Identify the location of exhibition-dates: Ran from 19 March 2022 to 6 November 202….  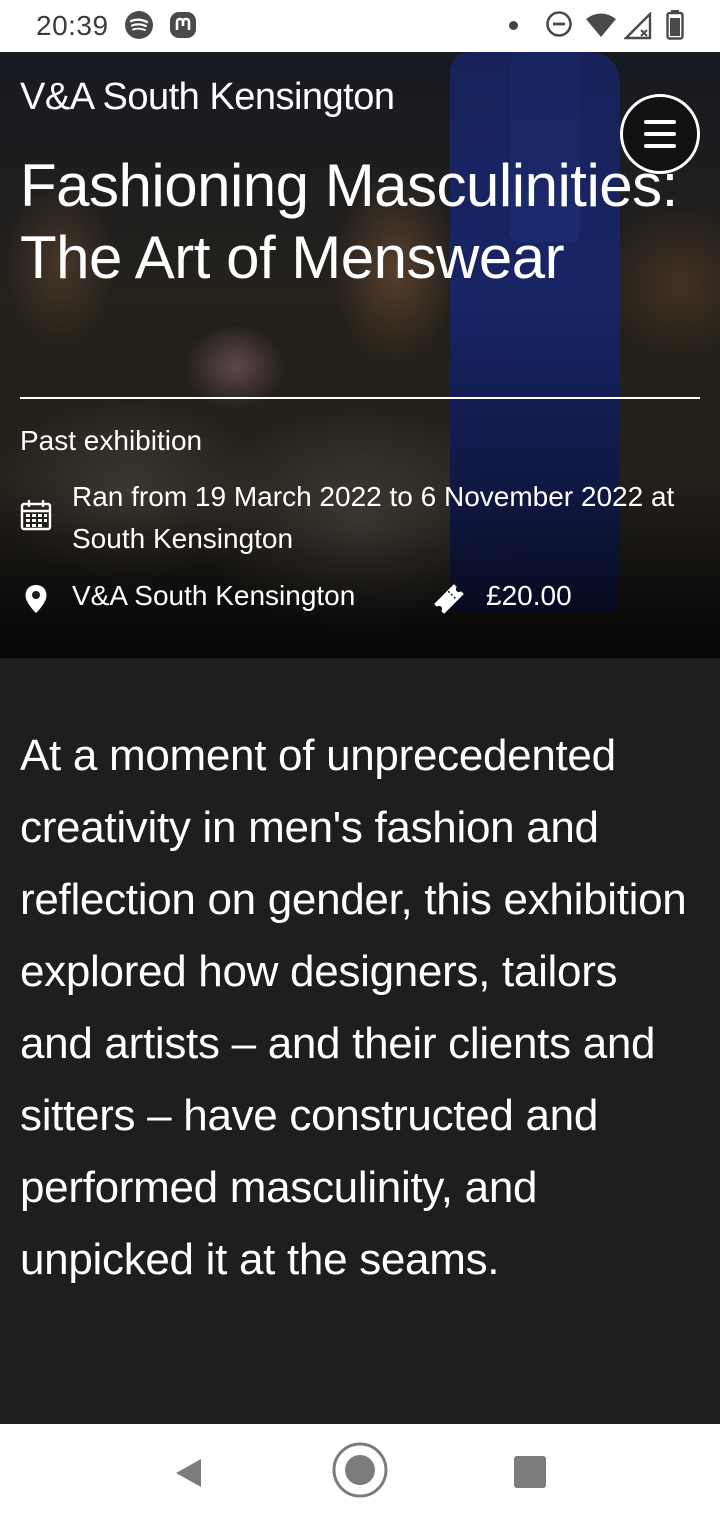
(373, 517).